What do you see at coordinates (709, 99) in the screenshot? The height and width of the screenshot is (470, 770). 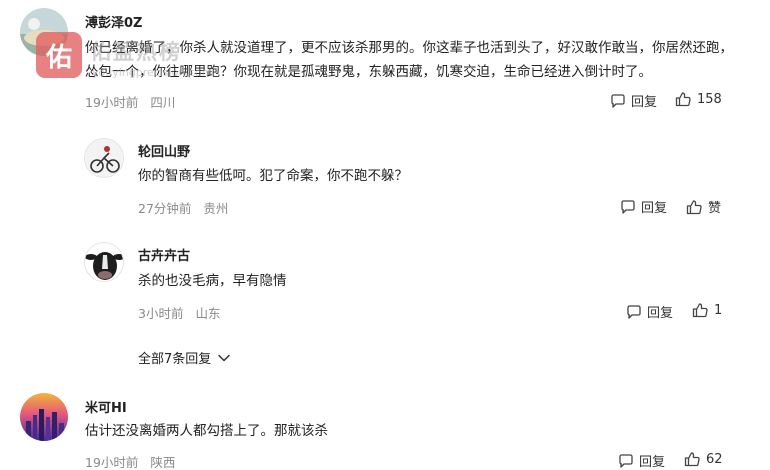 I see `like-count: 158` at bounding box center [709, 99].